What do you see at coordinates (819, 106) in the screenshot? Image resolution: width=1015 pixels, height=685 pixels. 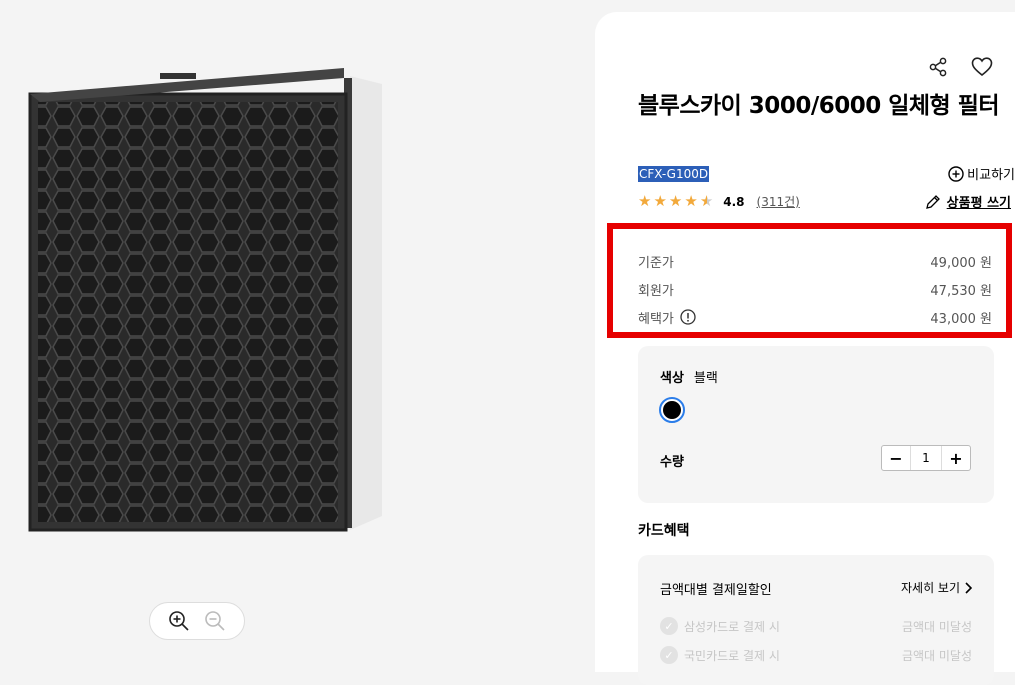 I see `product-title: 블루스카이 3000/6000 일체형 필터` at bounding box center [819, 106].